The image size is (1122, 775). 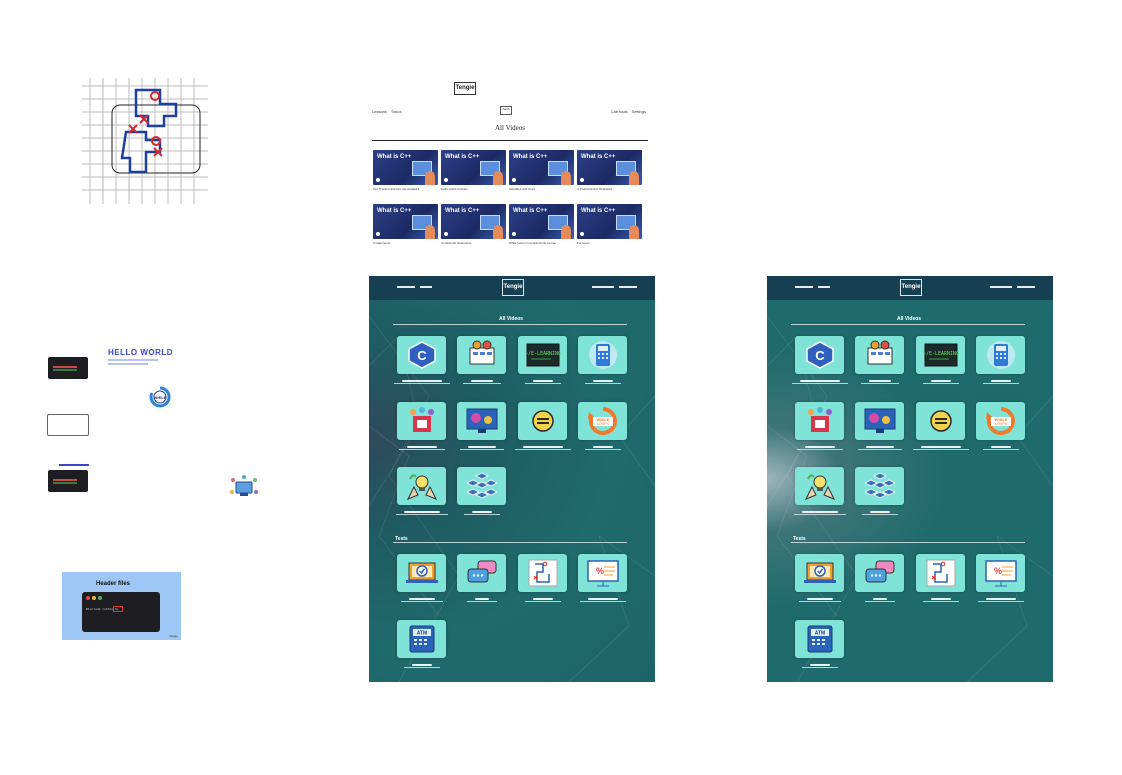 I want to click on nav-right-links, so click(x=614, y=287).